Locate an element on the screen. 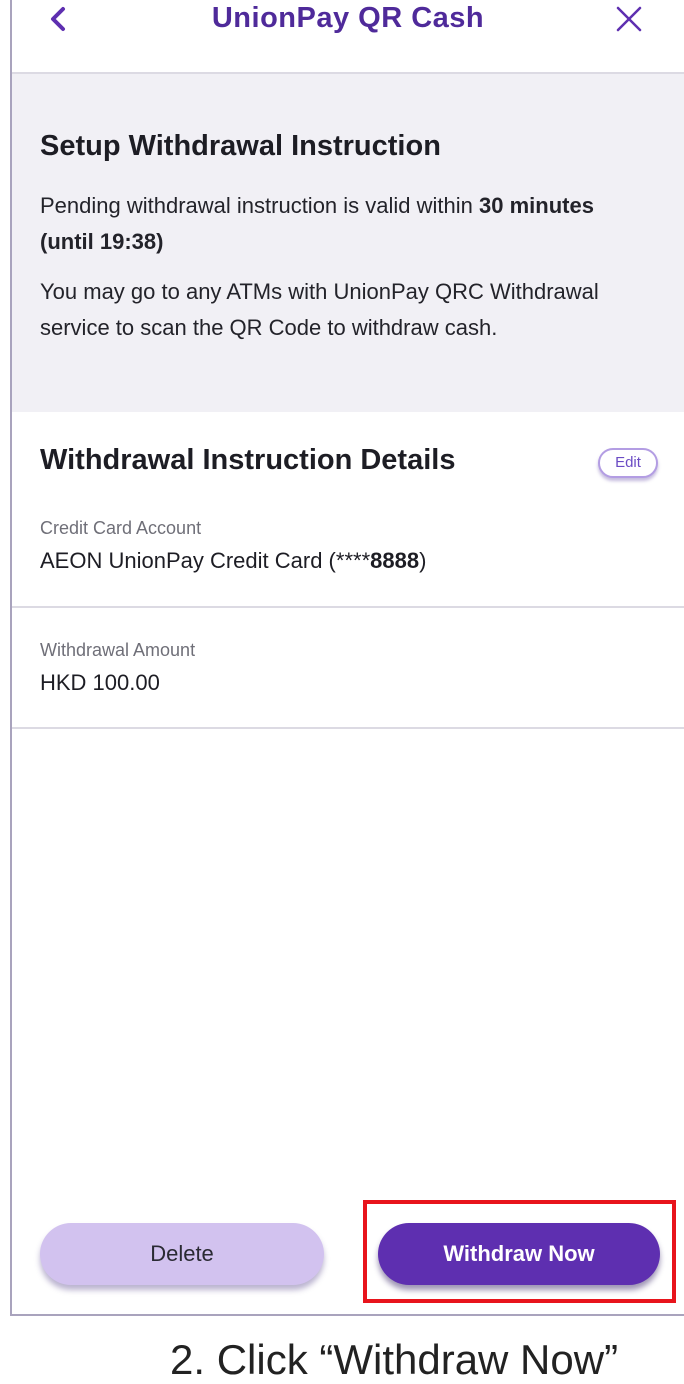  instruction-heading: Setup Withdrawal Instruction is located at coordinates (240, 146).